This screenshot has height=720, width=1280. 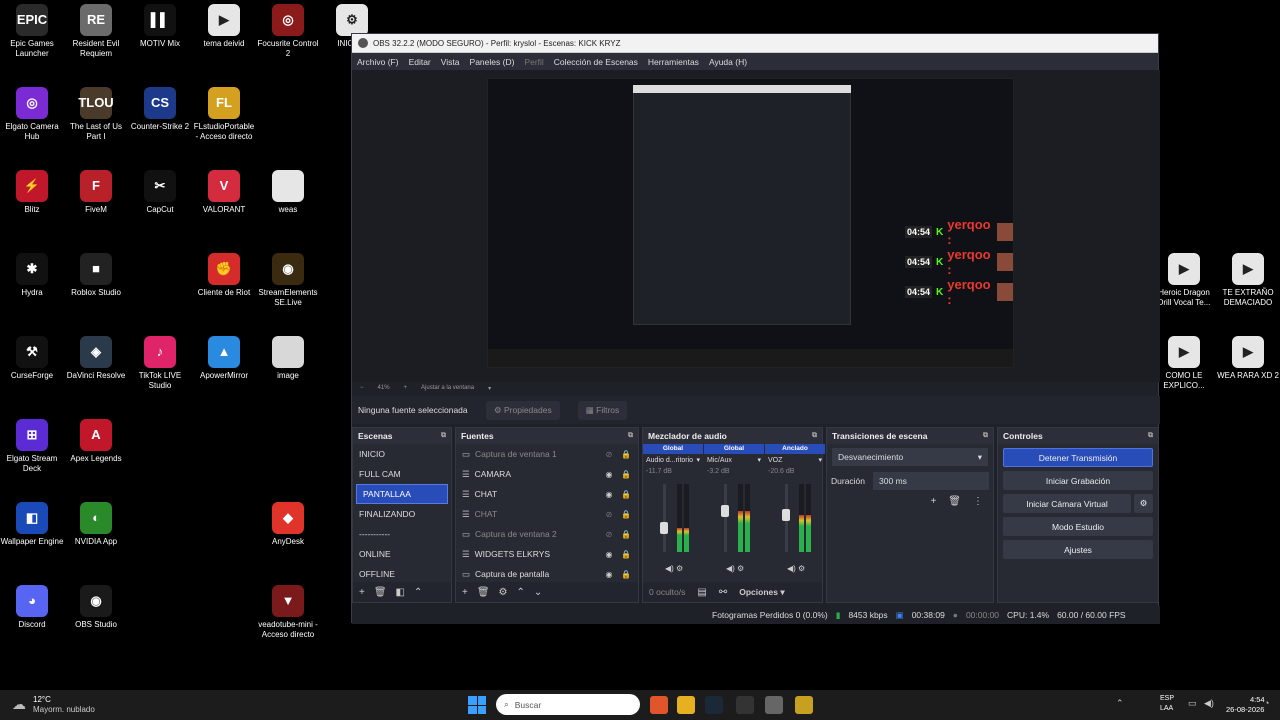 I want to click on desktop-icon: A Apex Legends, so click(x=96, y=441).